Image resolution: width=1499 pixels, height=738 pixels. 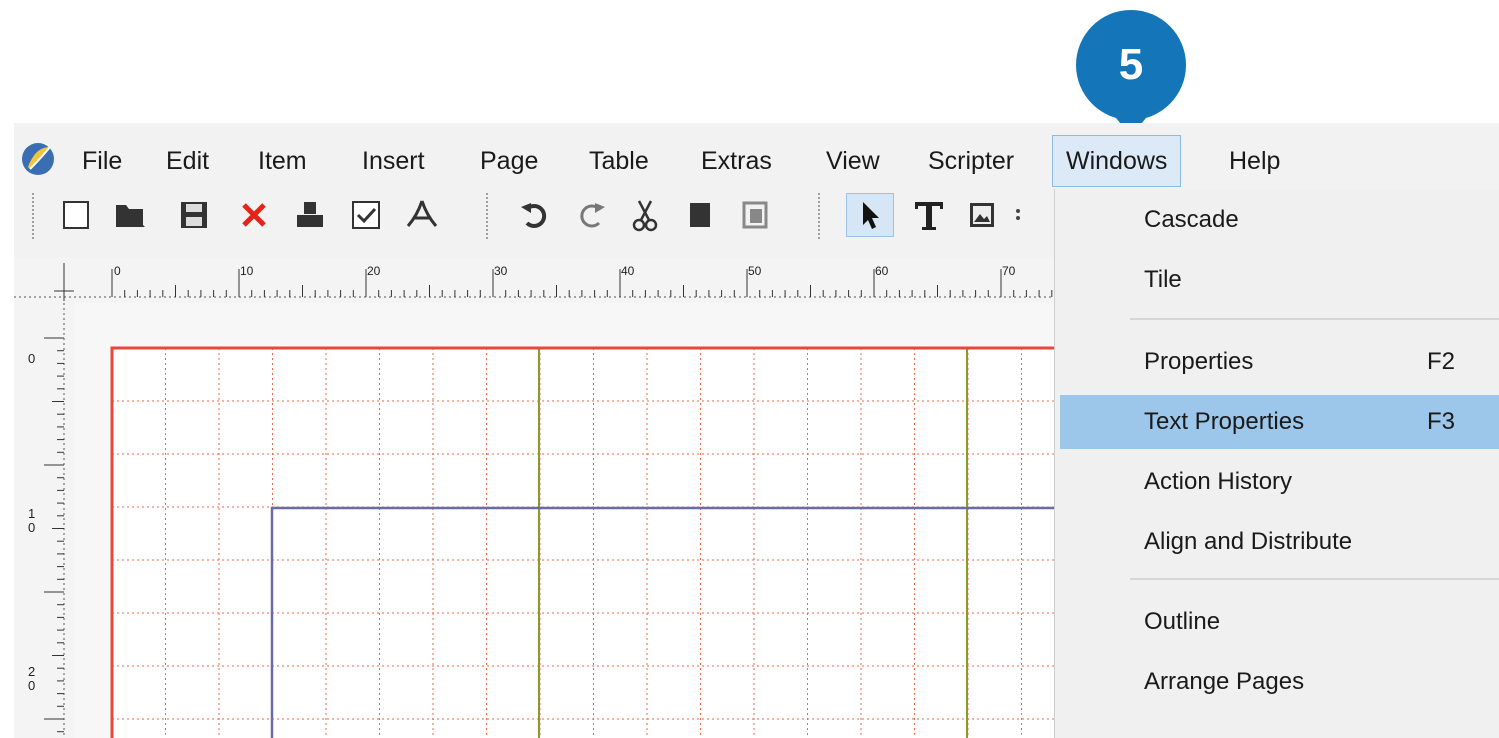 I want to click on menu-page: Page, so click(x=509, y=161).